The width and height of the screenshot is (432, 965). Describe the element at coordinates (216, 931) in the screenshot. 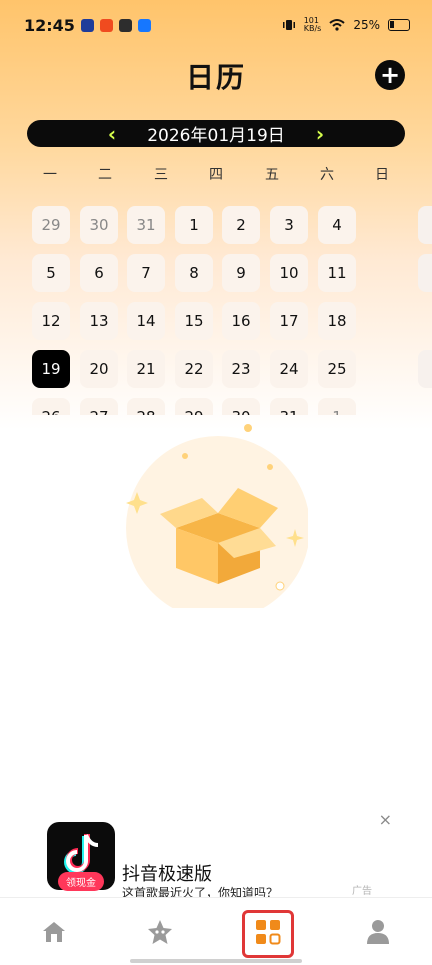

I see `bottom-nav` at that location.